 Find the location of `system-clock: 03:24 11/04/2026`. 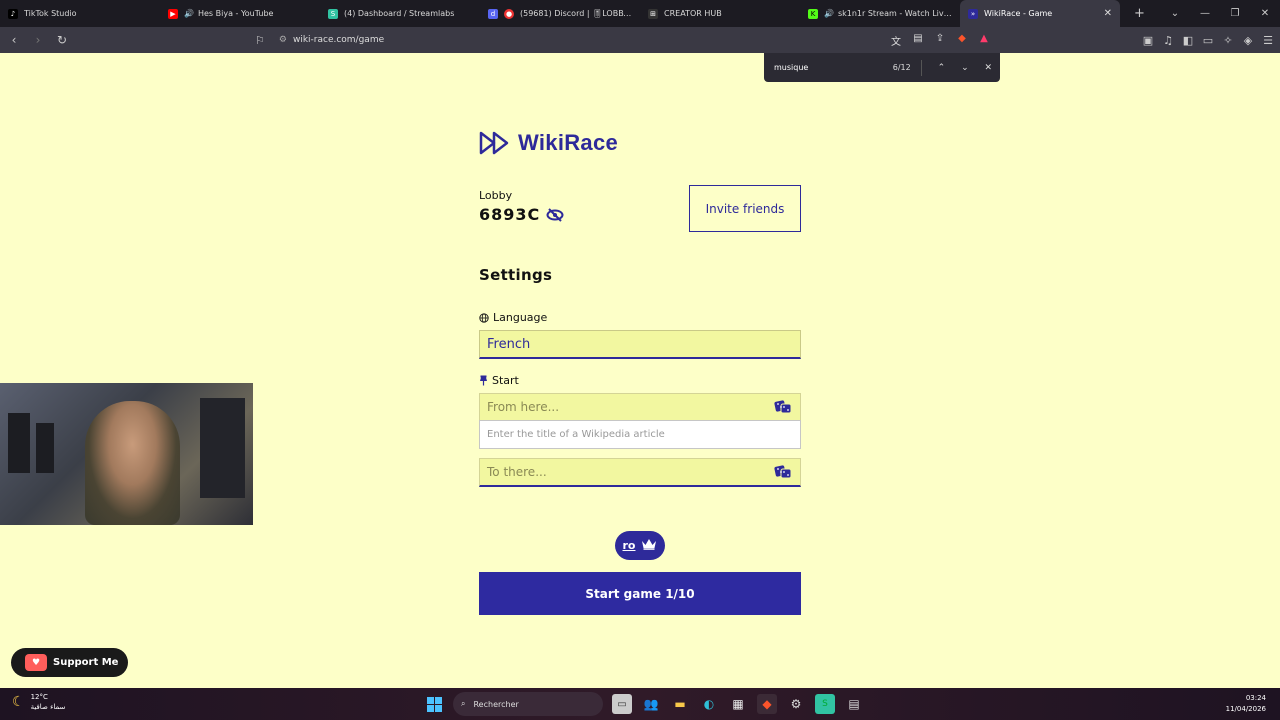

system-clock: 03:24 11/04/2026 is located at coordinates (1246, 704).